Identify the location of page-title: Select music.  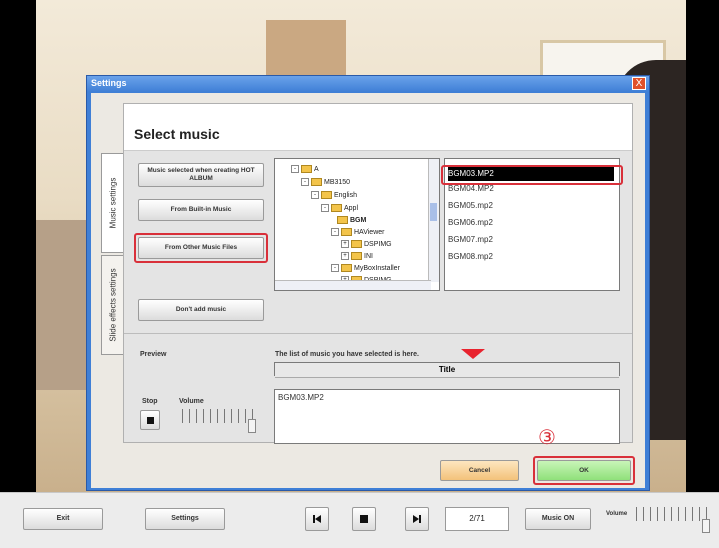
(177, 134).